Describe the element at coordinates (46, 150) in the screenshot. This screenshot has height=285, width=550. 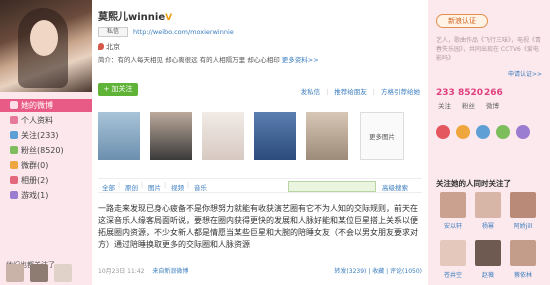
I see `nav-fans: 粉丝(8520)` at that location.